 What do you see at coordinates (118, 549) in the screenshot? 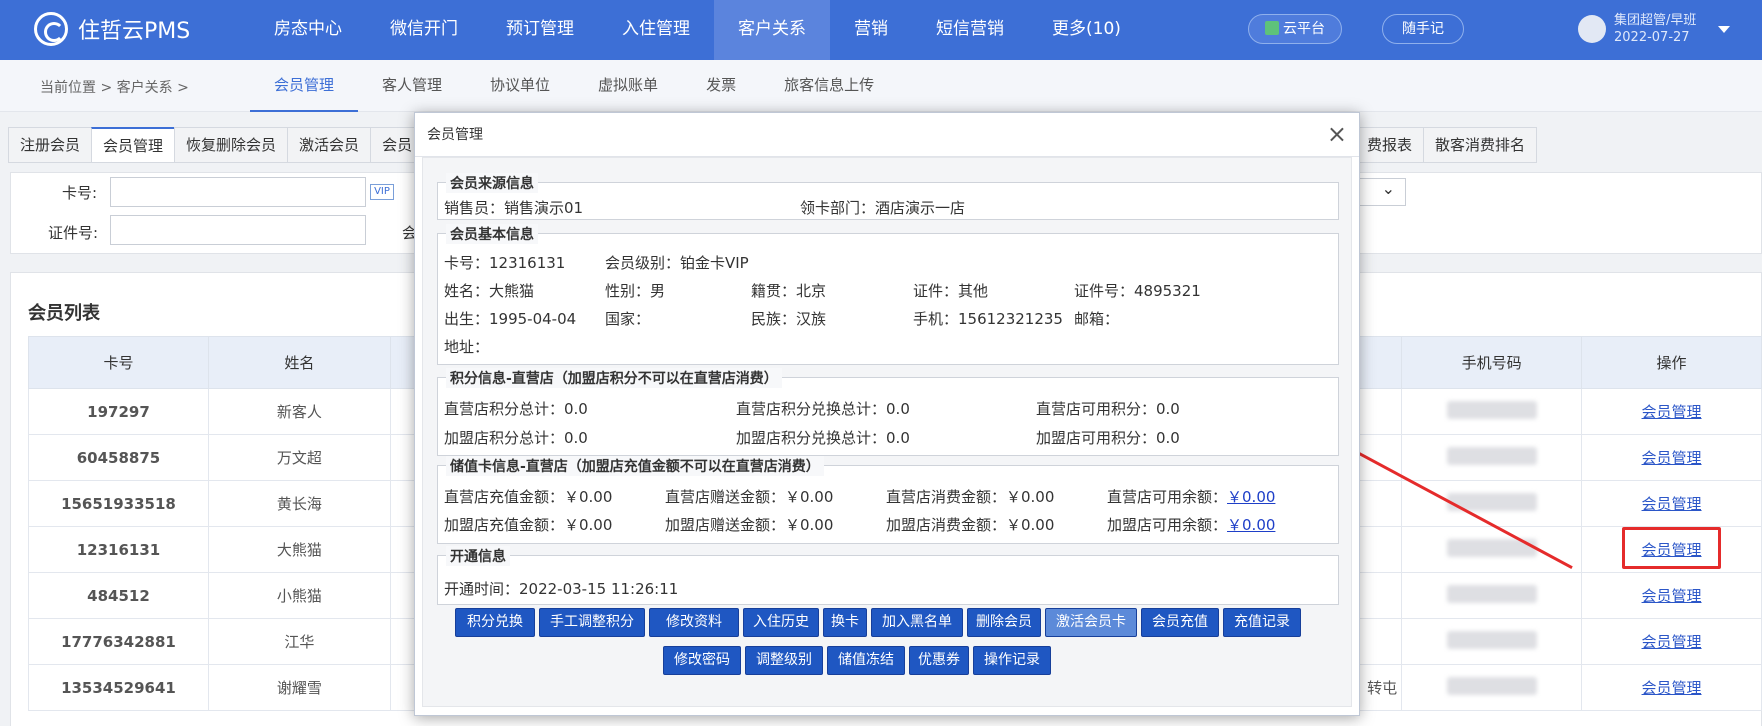
I see `cell-card: 12316131` at bounding box center [118, 549].